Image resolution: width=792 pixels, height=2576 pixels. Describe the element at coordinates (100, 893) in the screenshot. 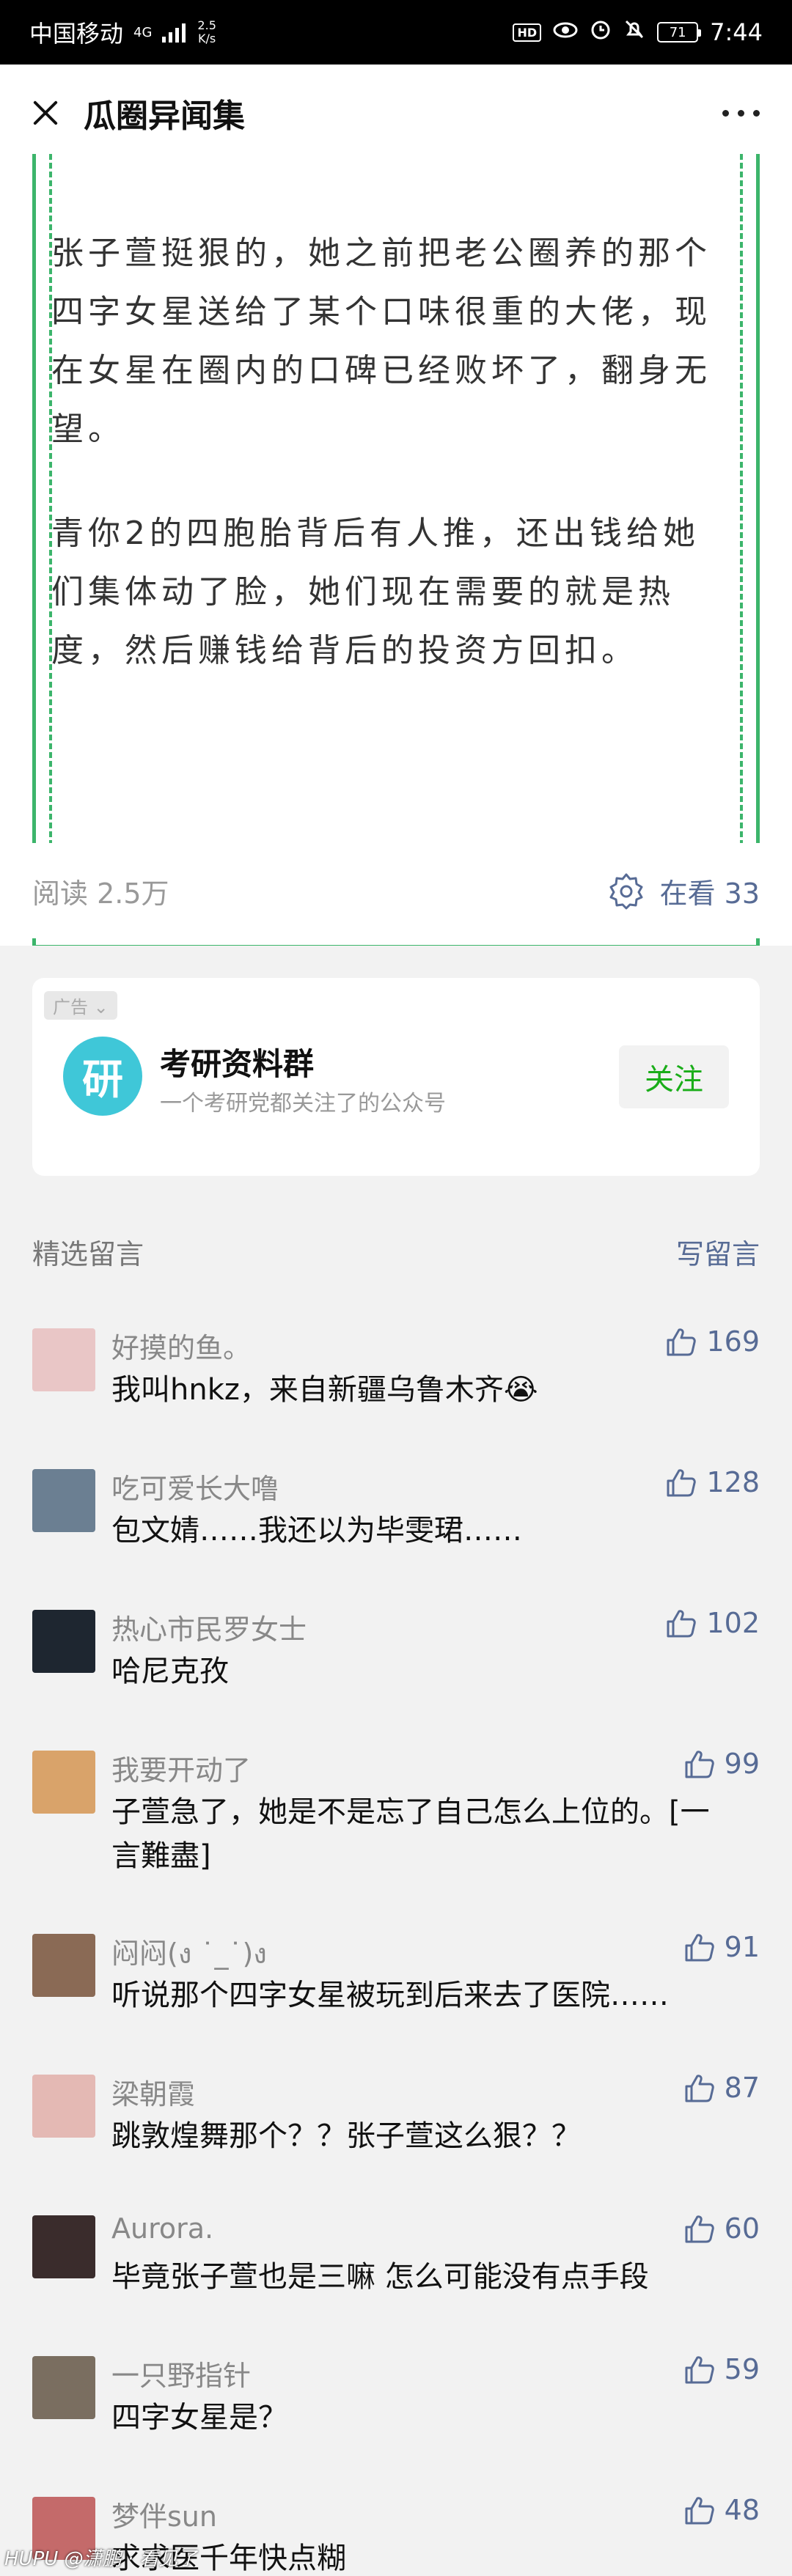

I see `read-count: 阅读 2.5万` at that location.